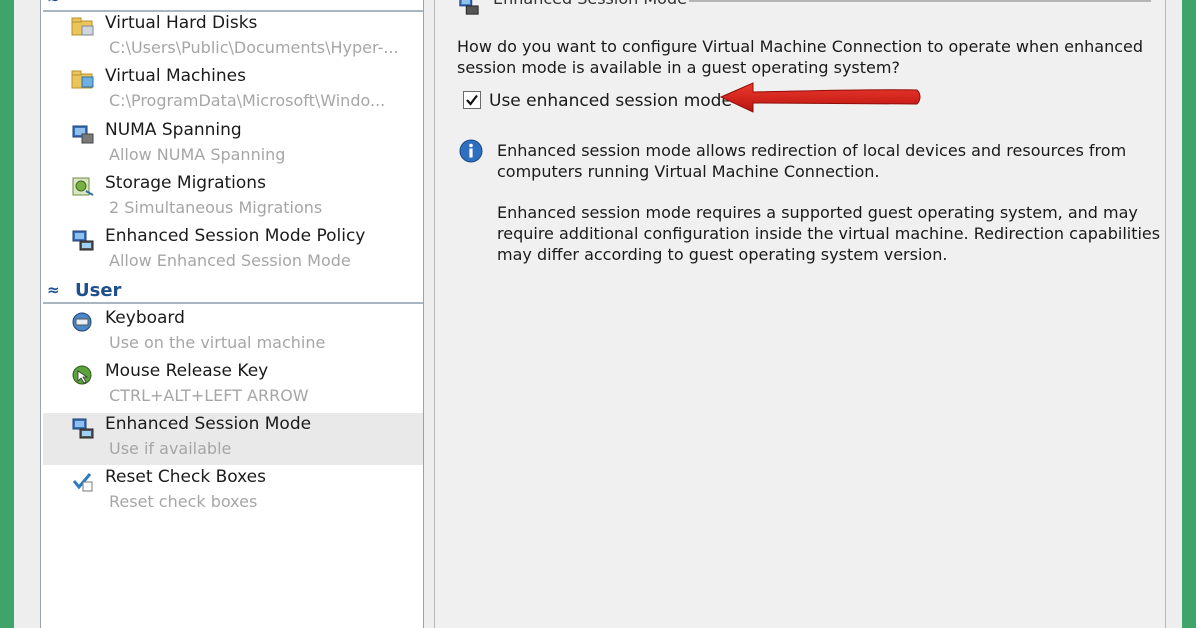 The image size is (1196, 628). Describe the element at coordinates (175, 76) in the screenshot. I see `nav-item-label: Virtual Machines` at that location.